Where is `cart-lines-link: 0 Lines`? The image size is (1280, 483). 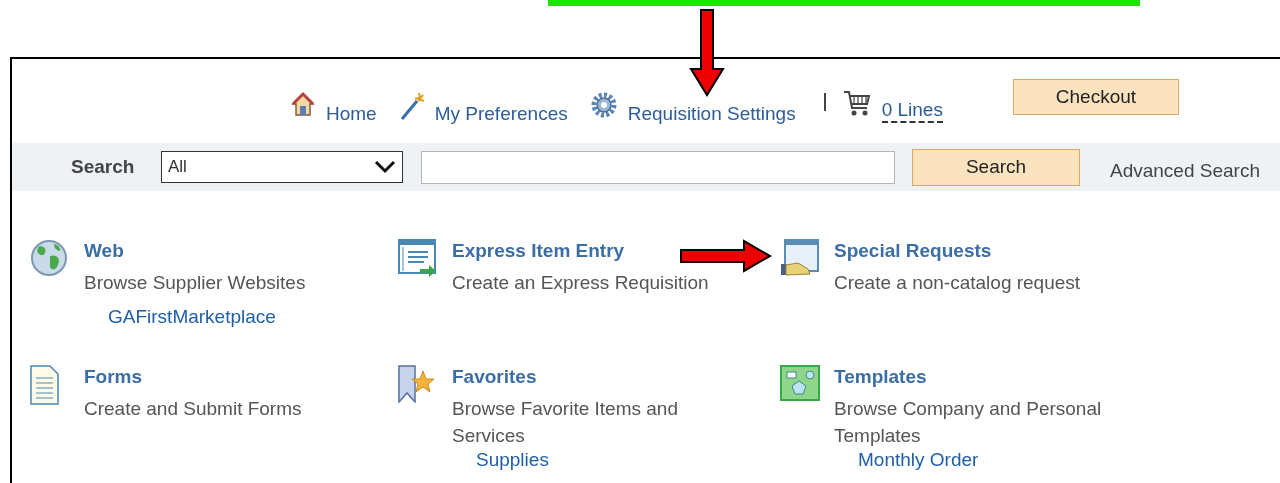 cart-lines-link: 0 Lines is located at coordinates (912, 111).